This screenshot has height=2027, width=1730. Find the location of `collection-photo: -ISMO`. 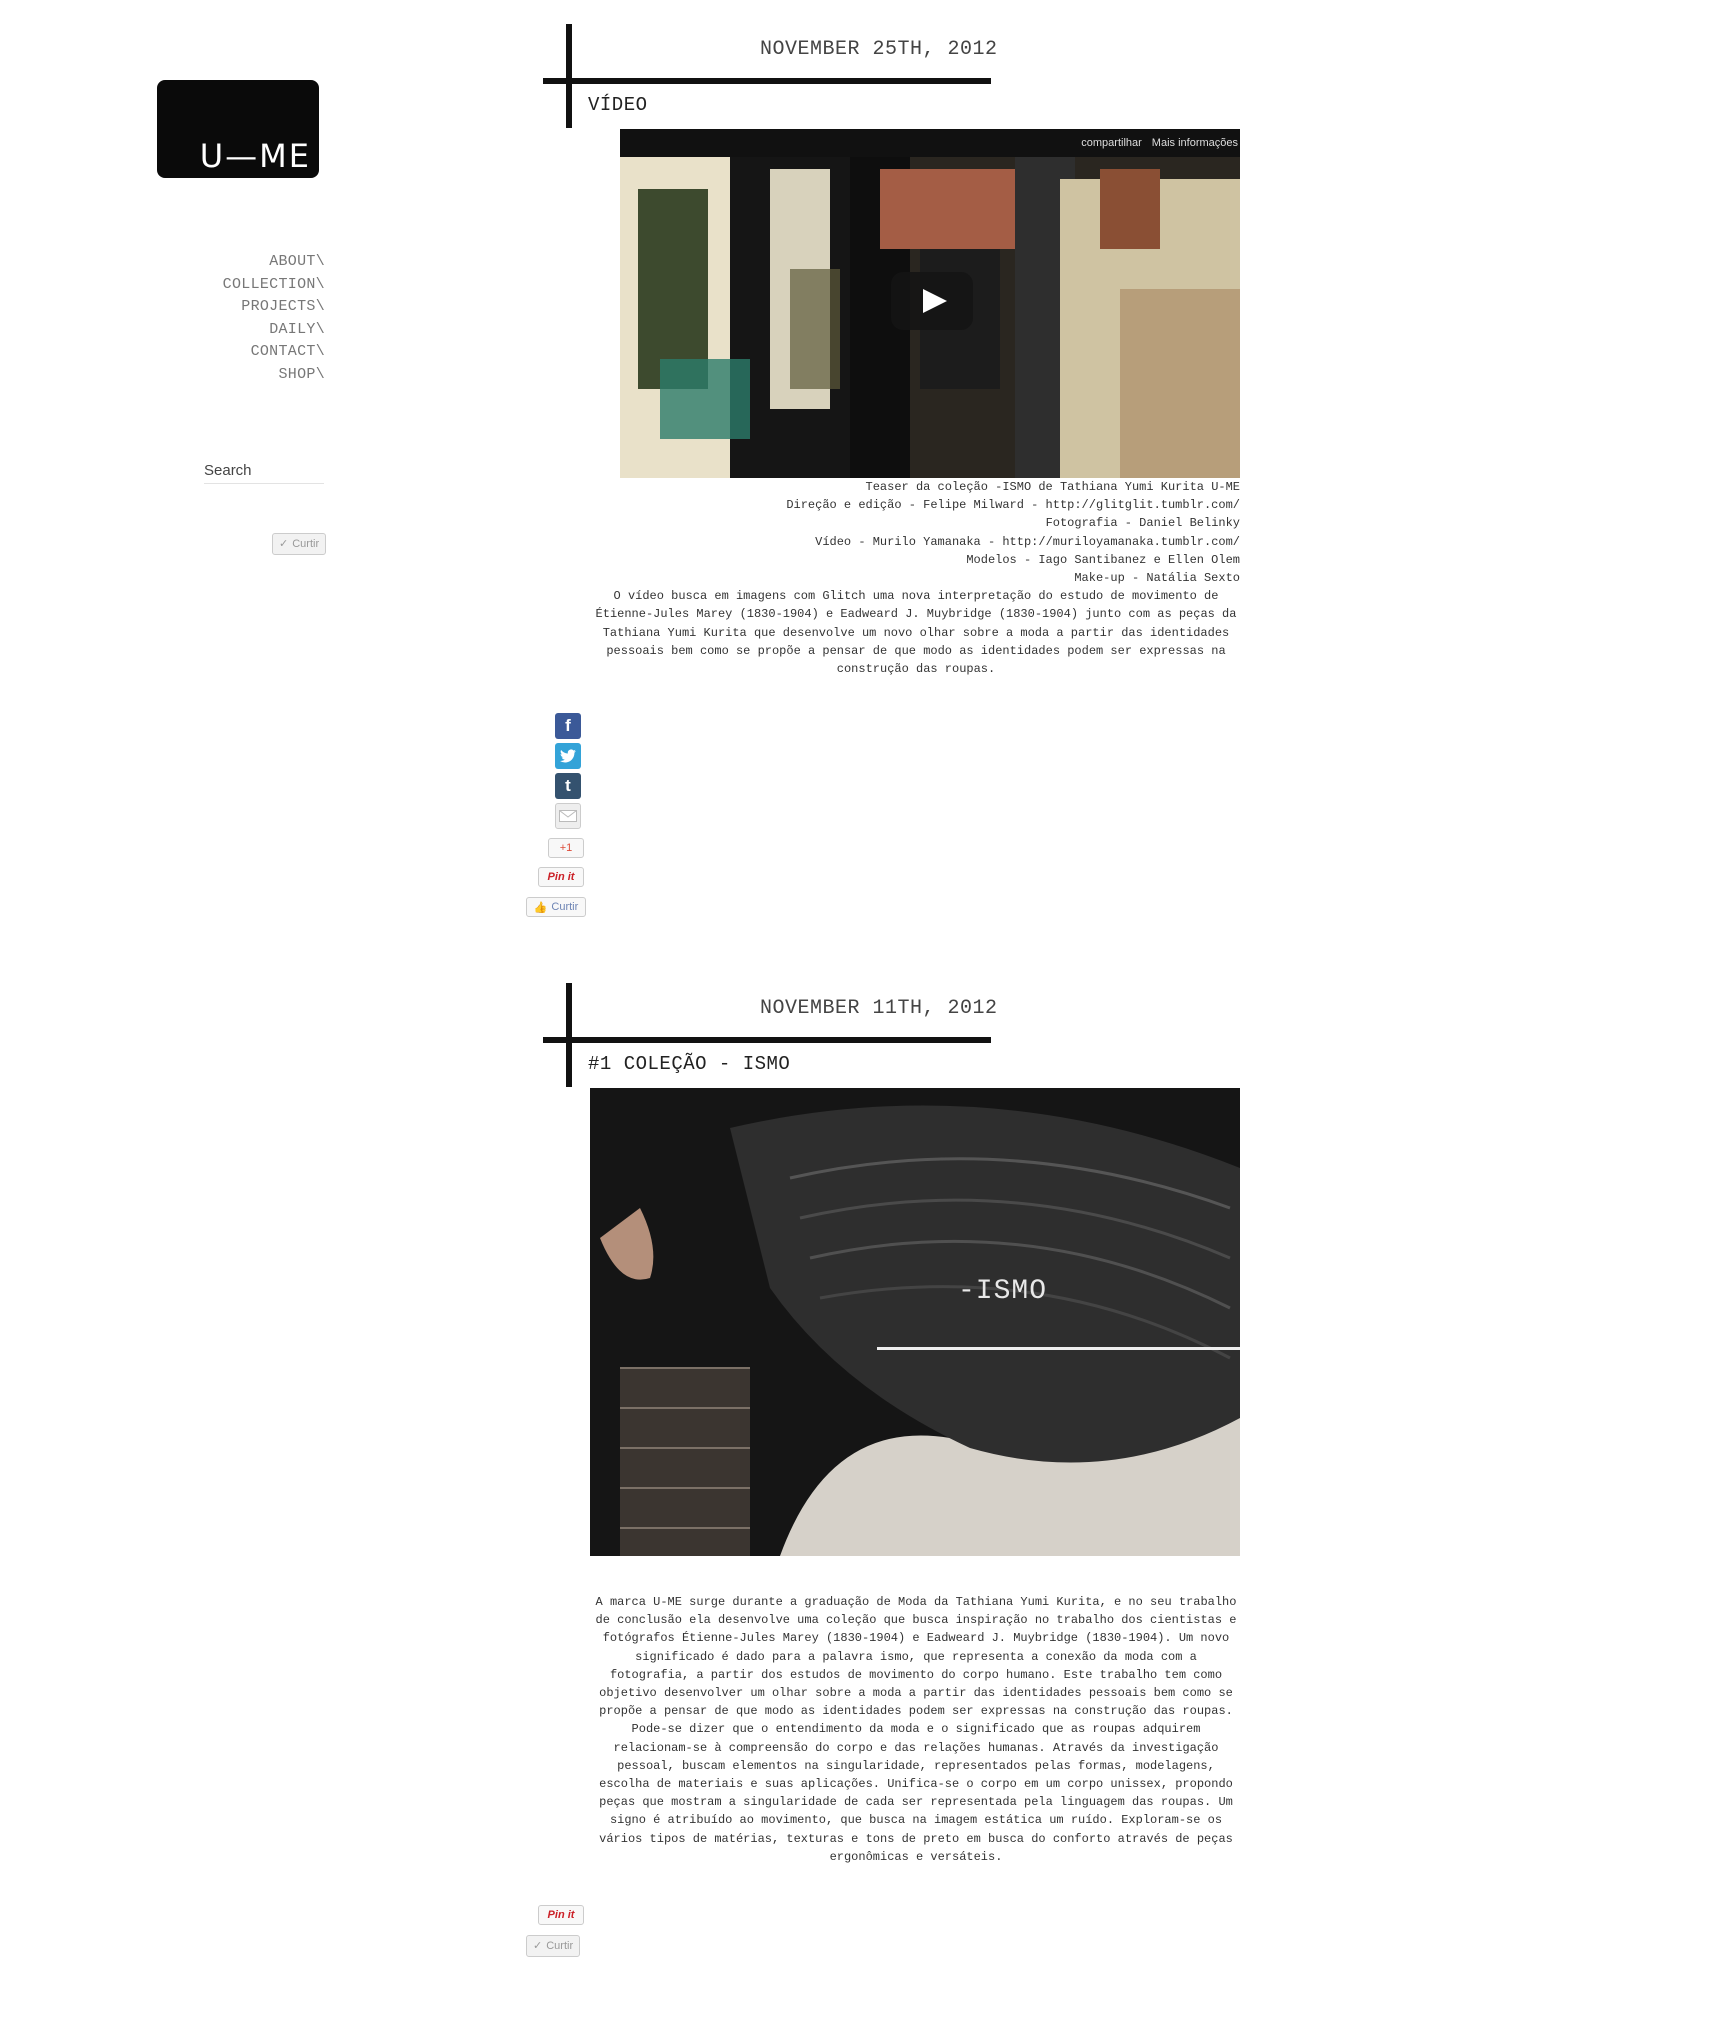

collection-photo: -ISMO is located at coordinates (915, 1322).